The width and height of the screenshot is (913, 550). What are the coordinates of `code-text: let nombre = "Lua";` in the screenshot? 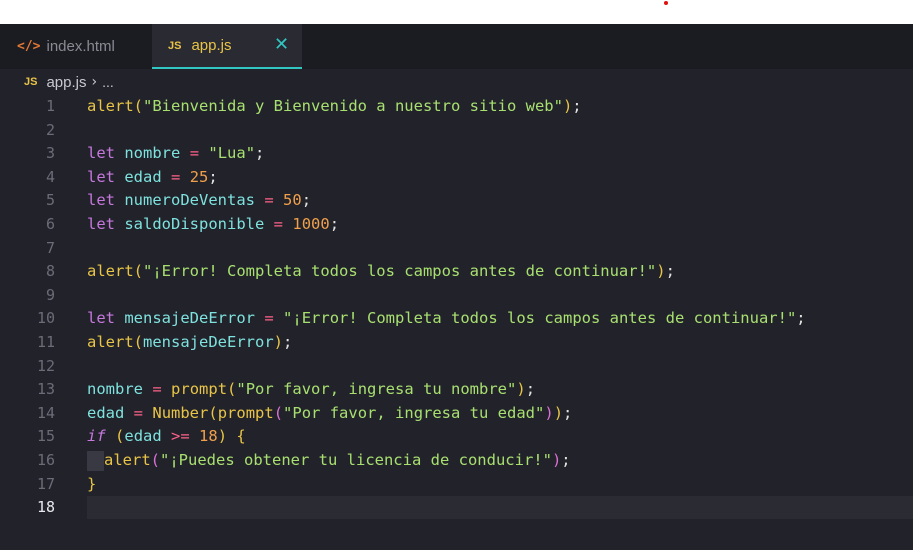 It's located at (175, 153).